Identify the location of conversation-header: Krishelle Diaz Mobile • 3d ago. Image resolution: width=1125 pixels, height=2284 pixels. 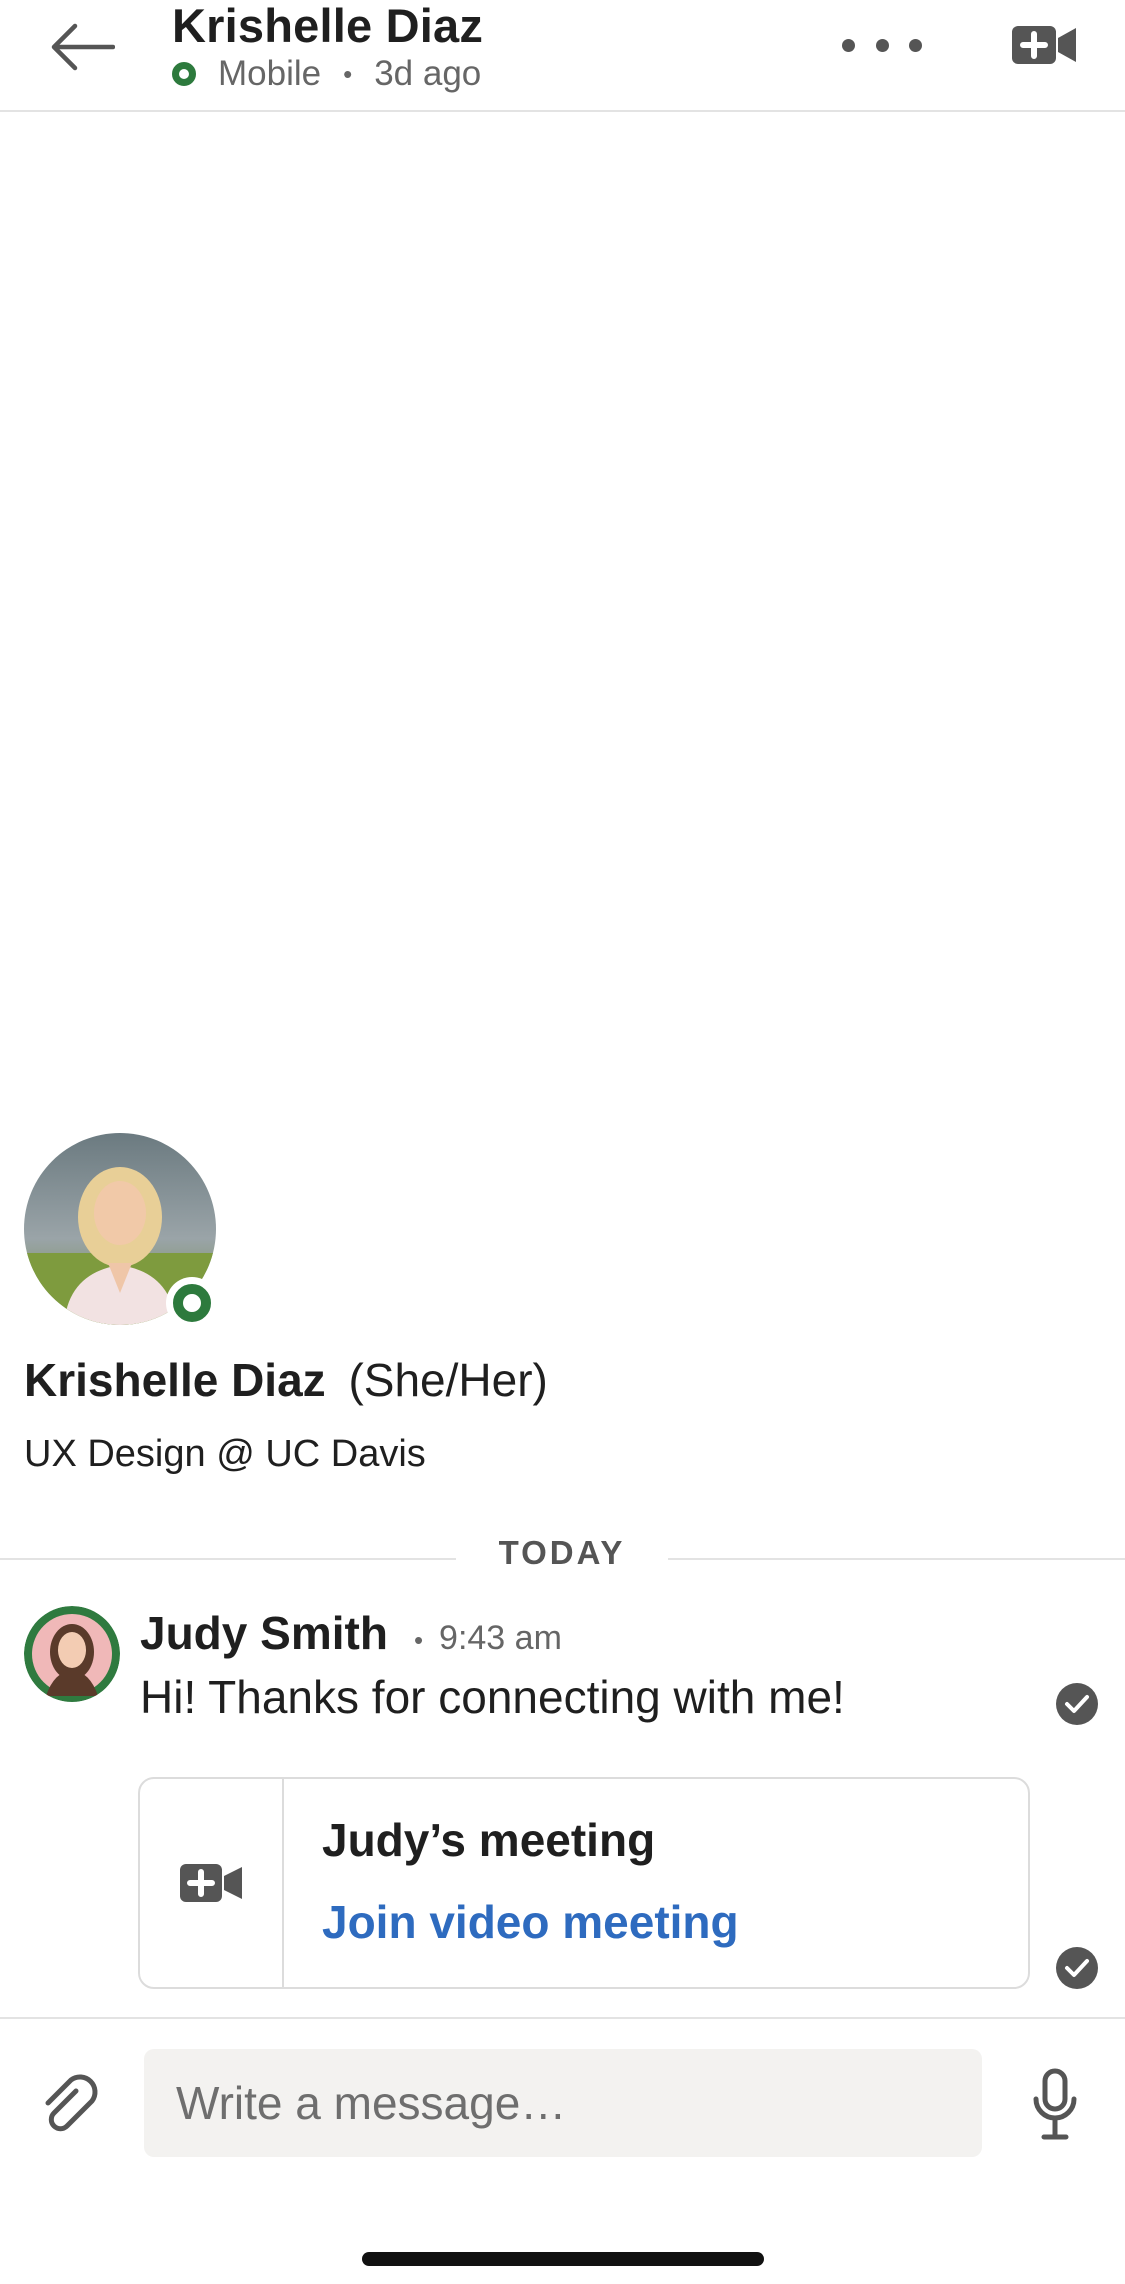
(562, 56).